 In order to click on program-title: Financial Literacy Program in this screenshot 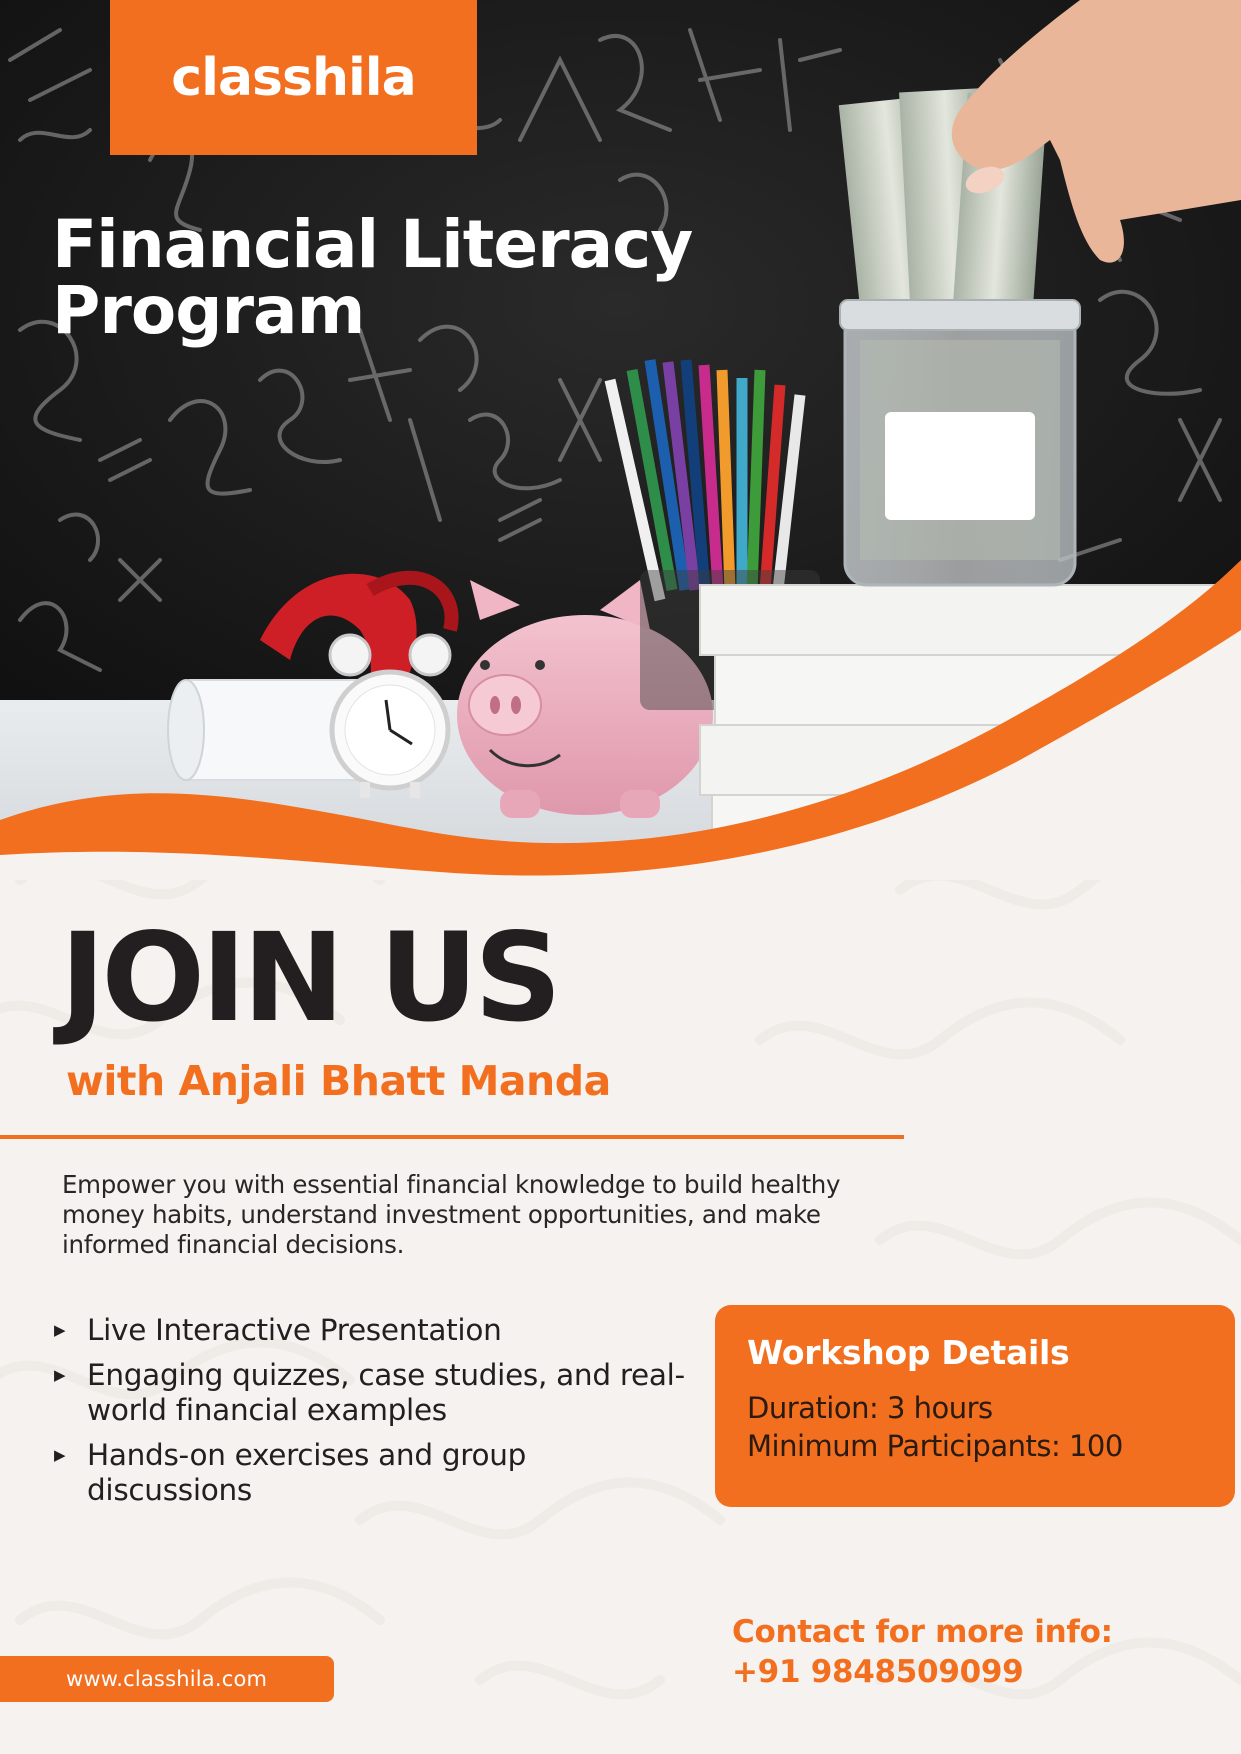, I will do `click(432, 278)`.